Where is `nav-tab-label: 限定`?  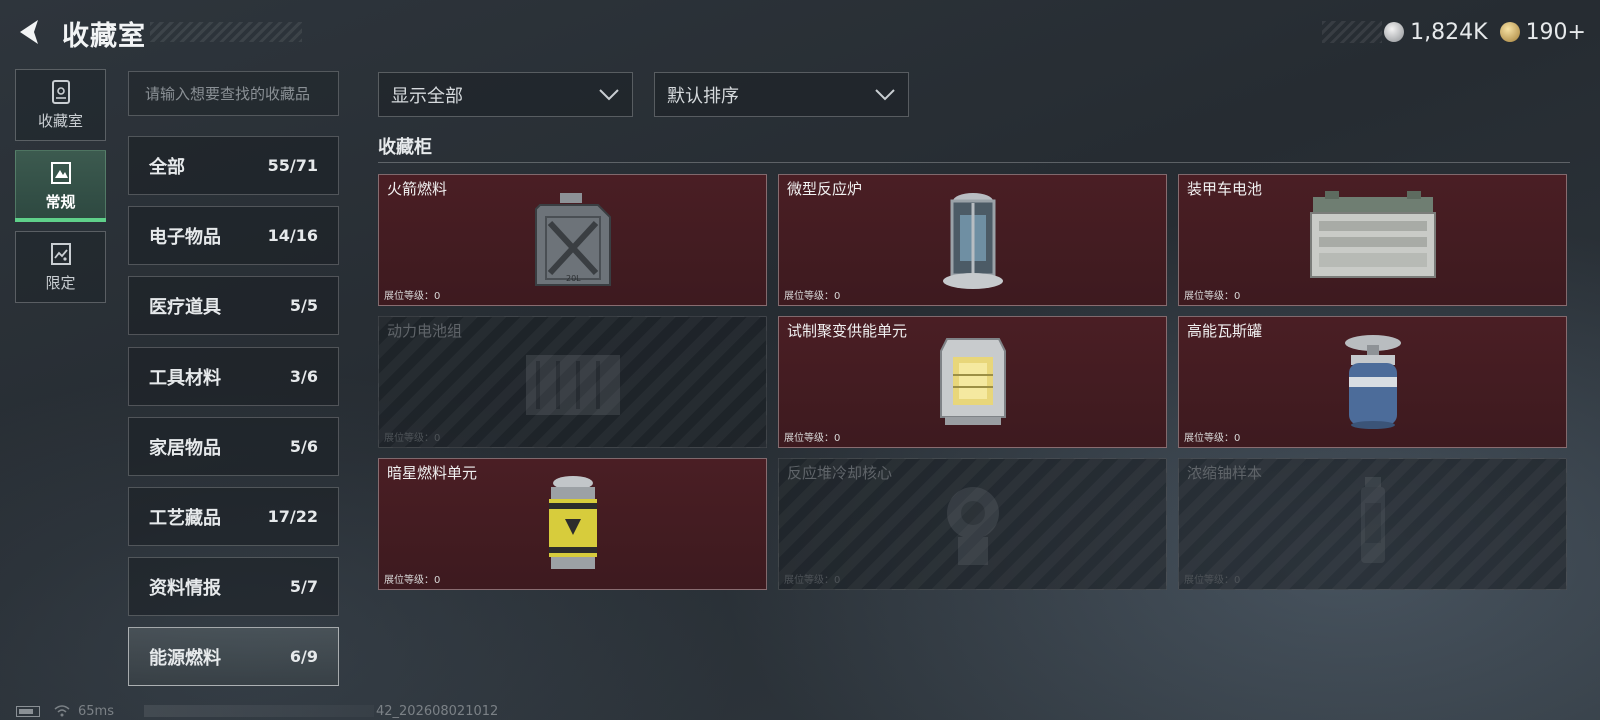 nav-tab-label: 限定 is located at coordinates (60, 282).